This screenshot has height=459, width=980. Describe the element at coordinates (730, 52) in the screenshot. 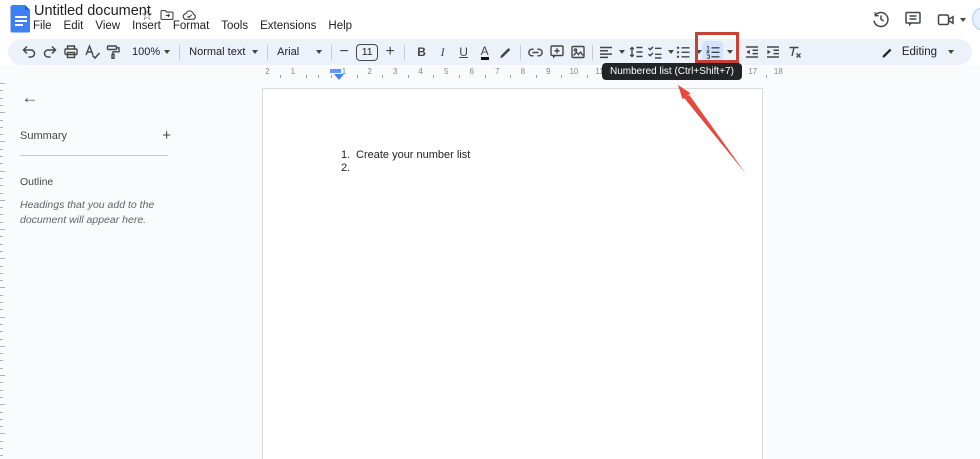

I see `numbered-list-caret` at that location.